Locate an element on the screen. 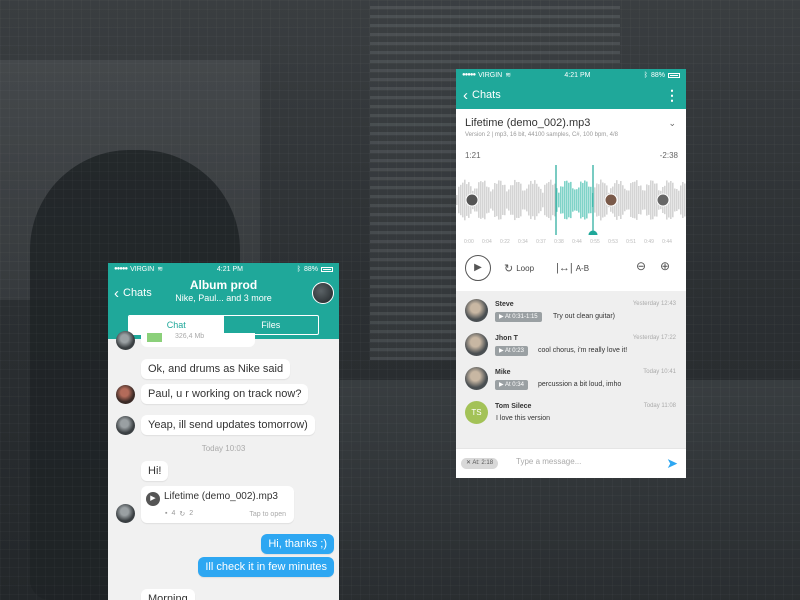 This screenshot has width=800, height=600. more-options-icon: ⋮ is located at coordinates (672, 95).